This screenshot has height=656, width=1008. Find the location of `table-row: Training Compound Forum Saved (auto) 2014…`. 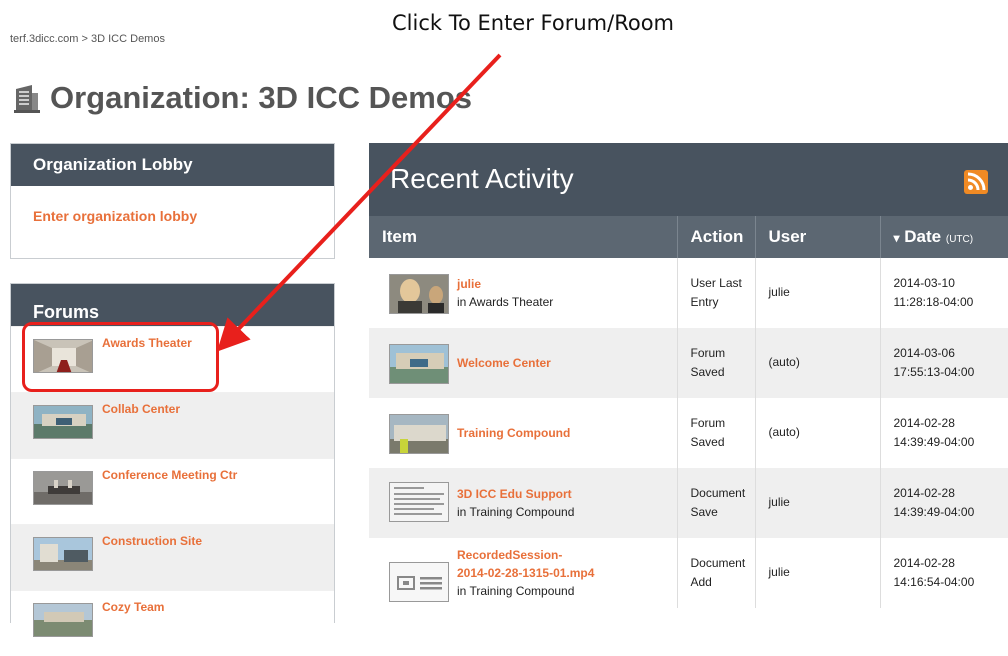

table-row: Training Compound Forum Saved (auto) 2014… is located at coordinates (688, 433).